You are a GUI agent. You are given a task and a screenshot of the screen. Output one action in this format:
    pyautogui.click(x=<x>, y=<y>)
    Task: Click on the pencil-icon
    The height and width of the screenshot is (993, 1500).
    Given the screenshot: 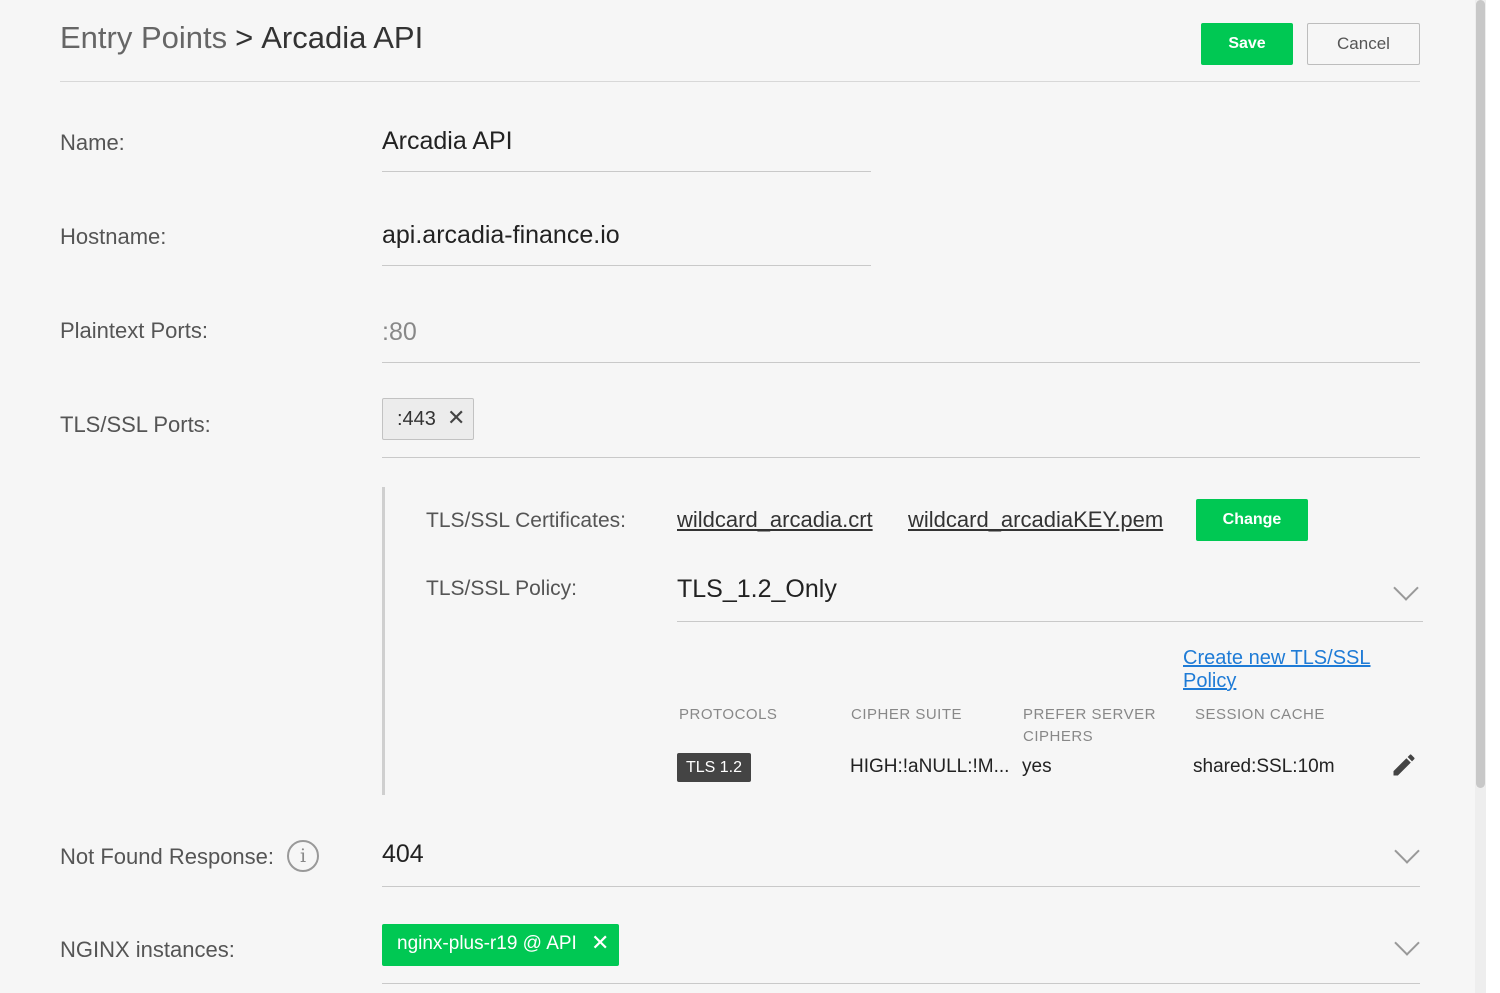 What is the action you would take?
    pyautogui.click(x=1404, y=765)
    